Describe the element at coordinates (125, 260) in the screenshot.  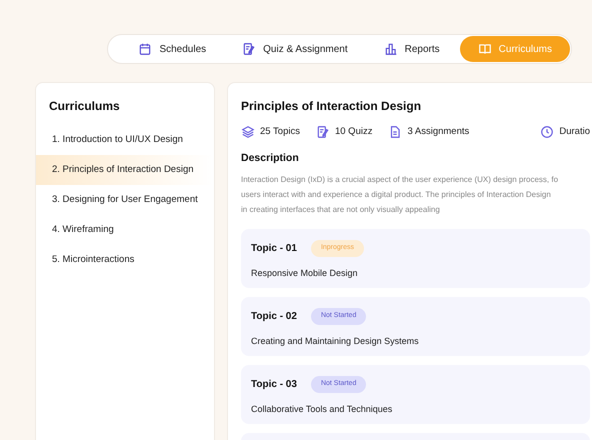
I see `curriculum-item: 5. Microinteractions` at that location.